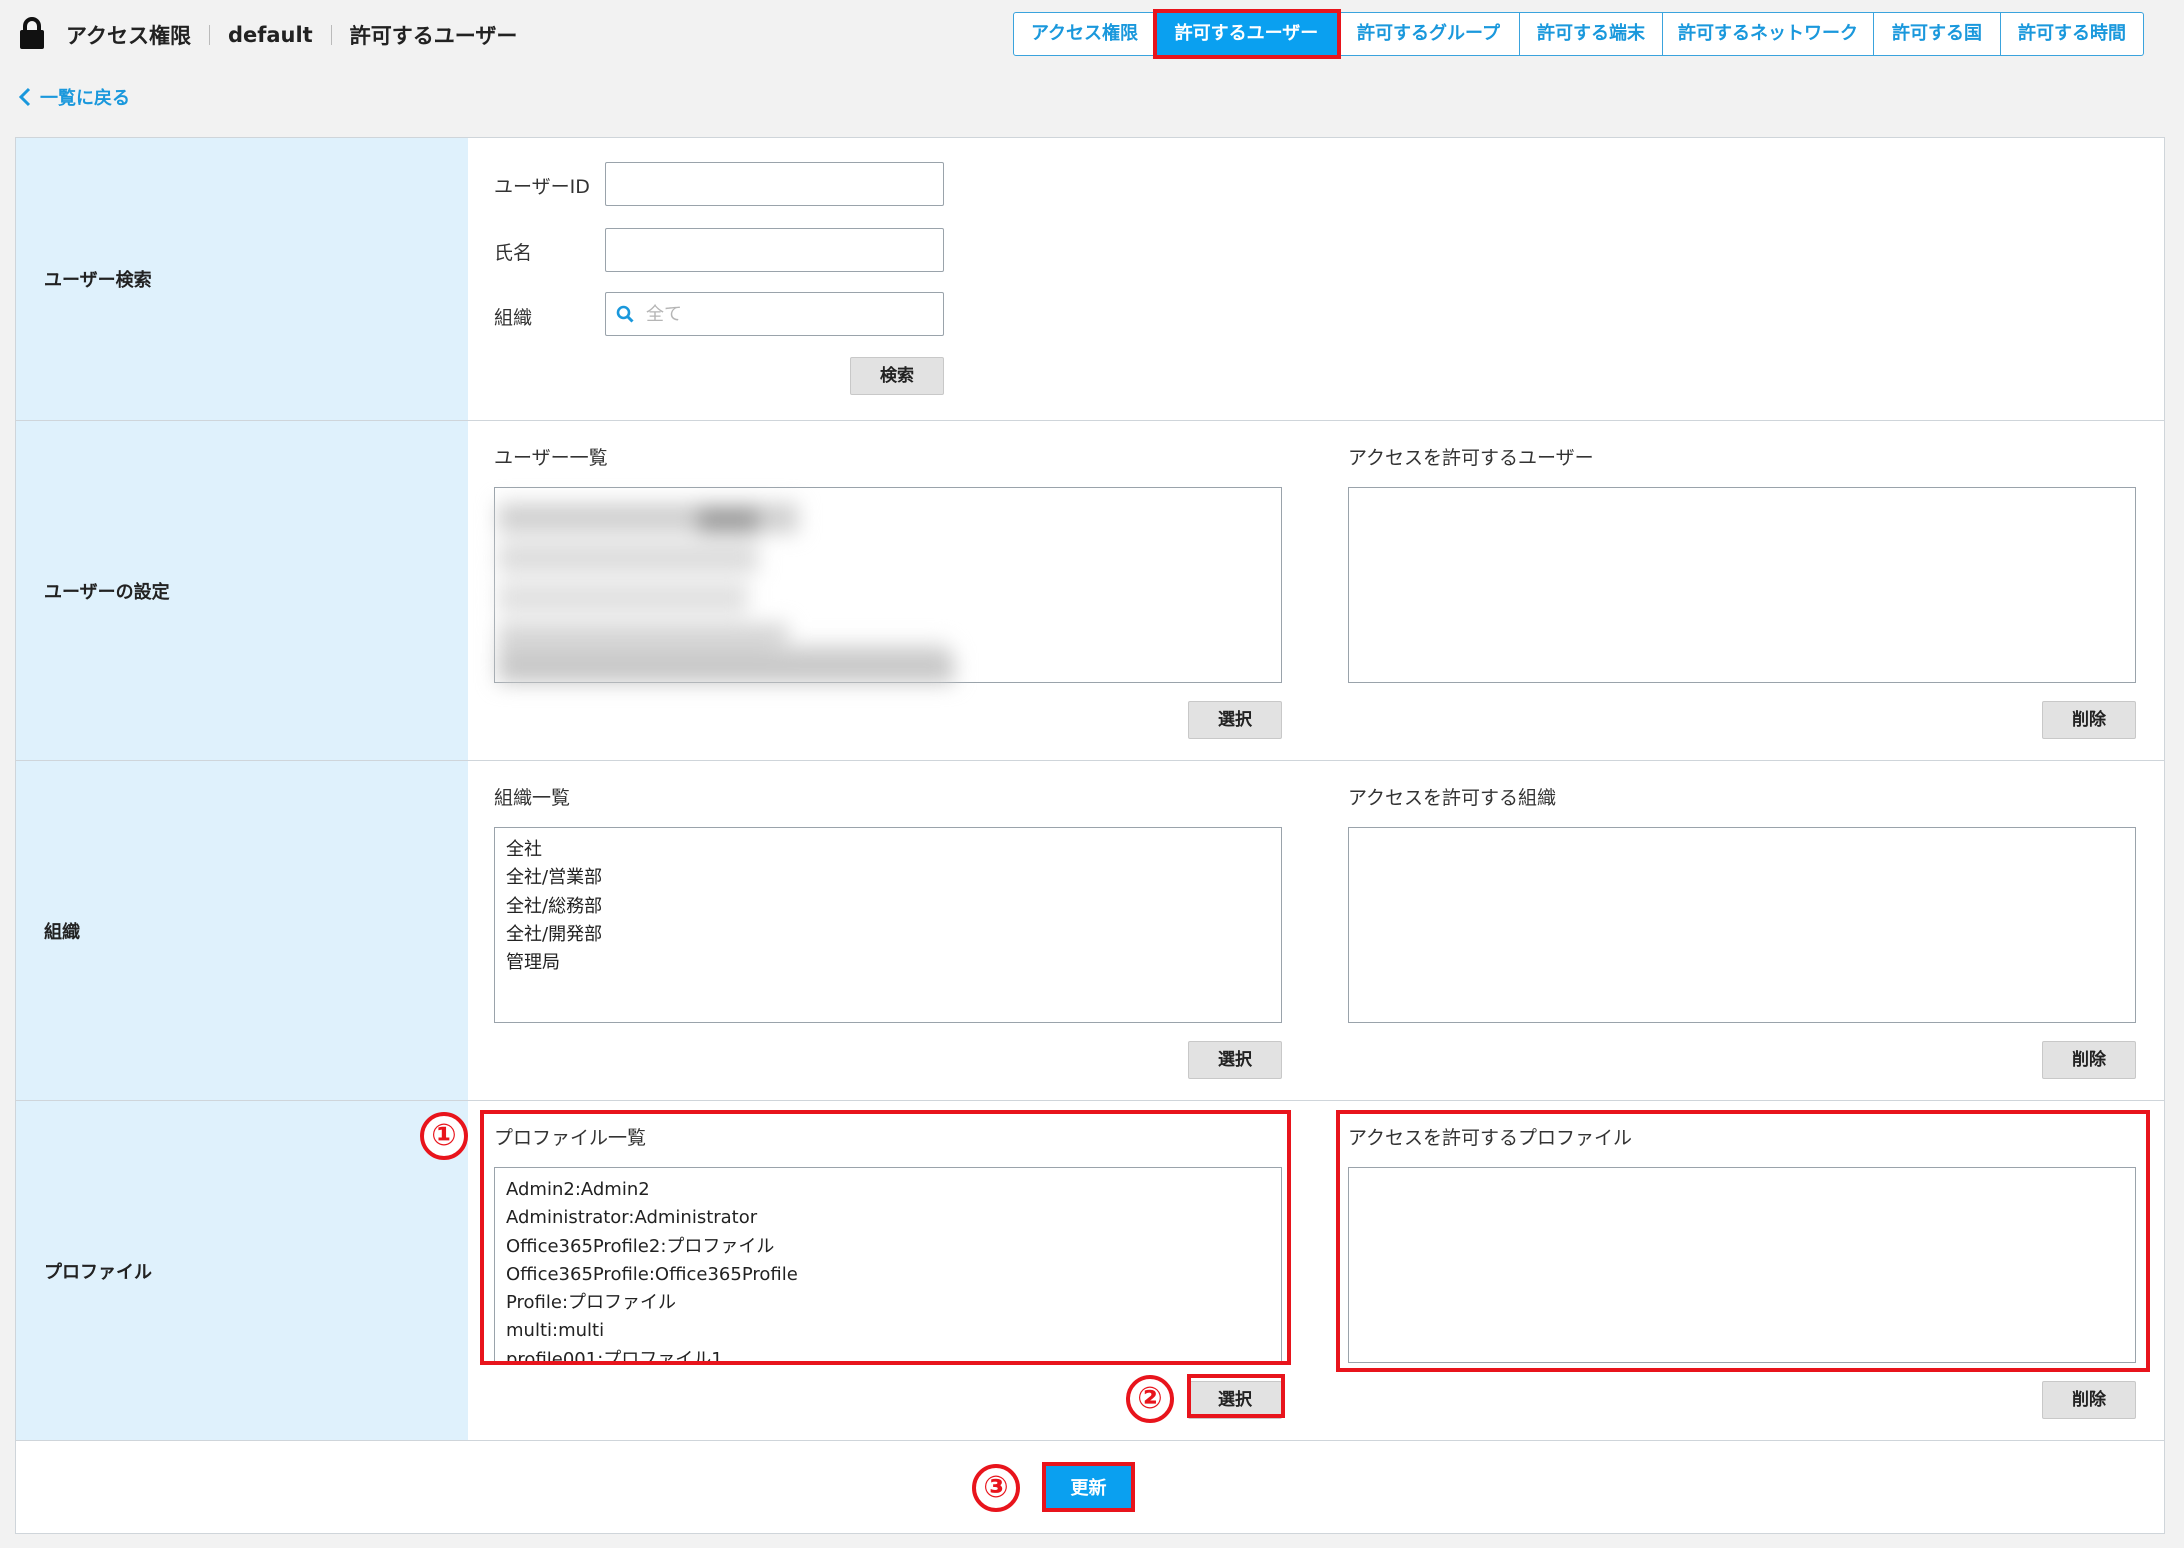 The image size is (2184, 1548). Describe the element at coordinates (242, 279) in the screenshot. I see `user-search-label: ユーザー検索` at that location.